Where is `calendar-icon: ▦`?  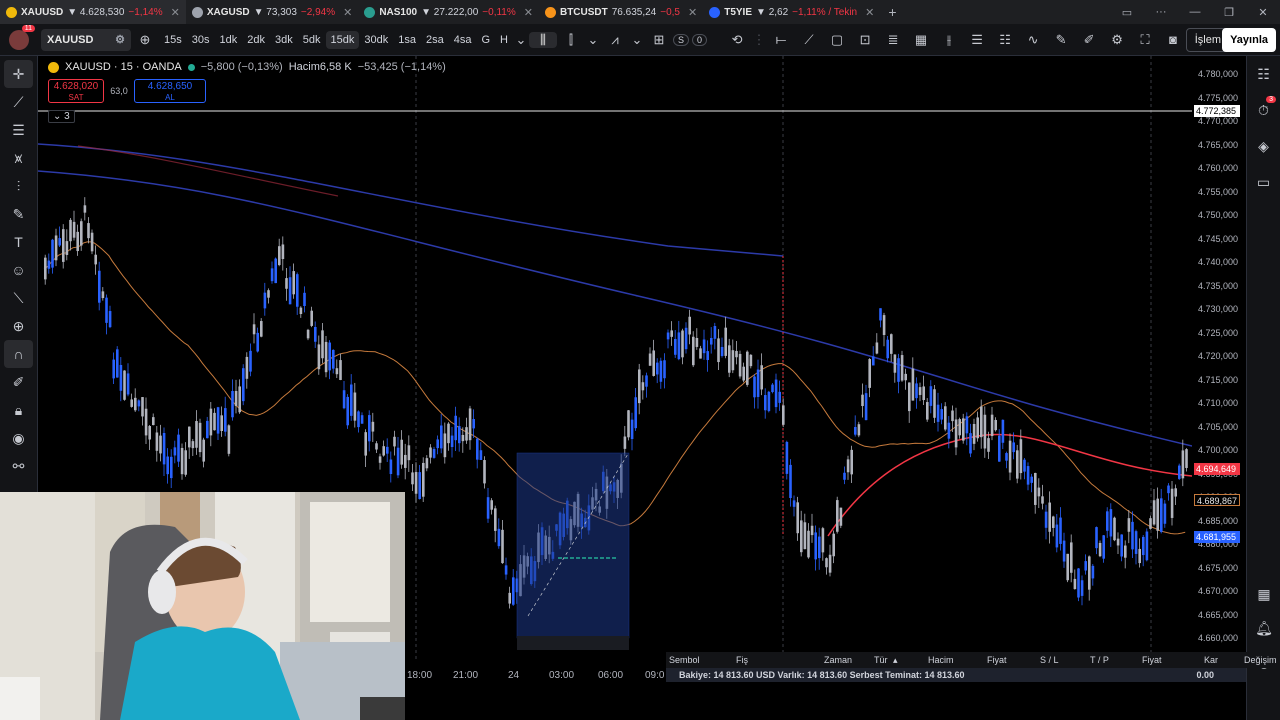
calendar-icon: ▦ is located at coordinates (1263, 594).